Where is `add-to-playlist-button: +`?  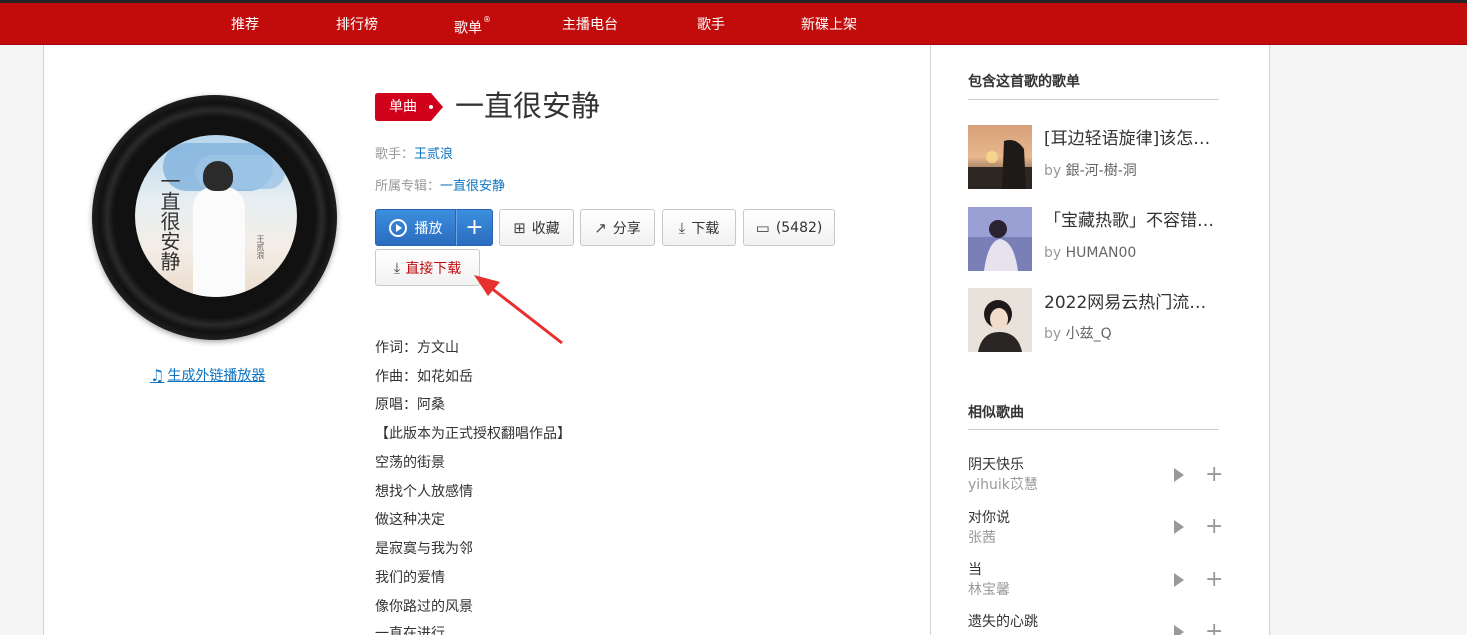
add-to-playlist-button: + is located at coordinates (474, 227).